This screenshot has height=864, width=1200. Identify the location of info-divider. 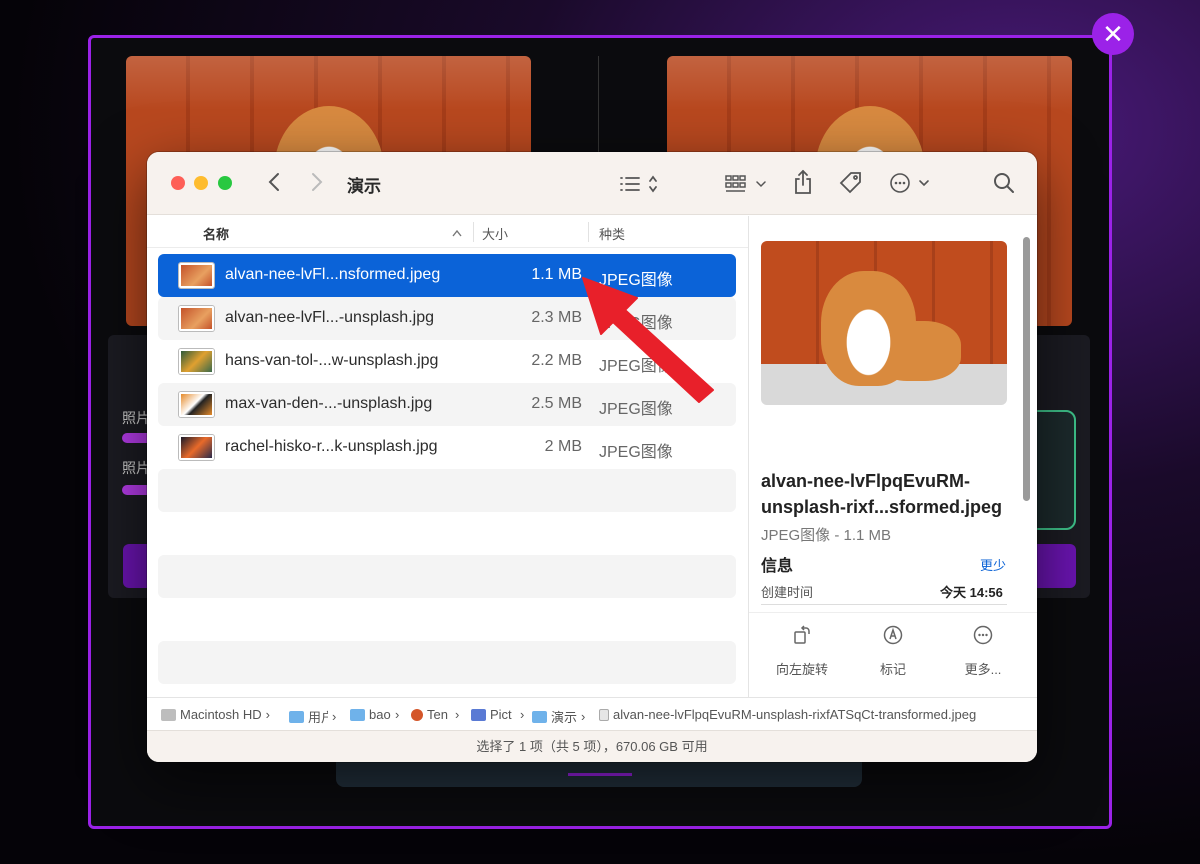
(884, 604).